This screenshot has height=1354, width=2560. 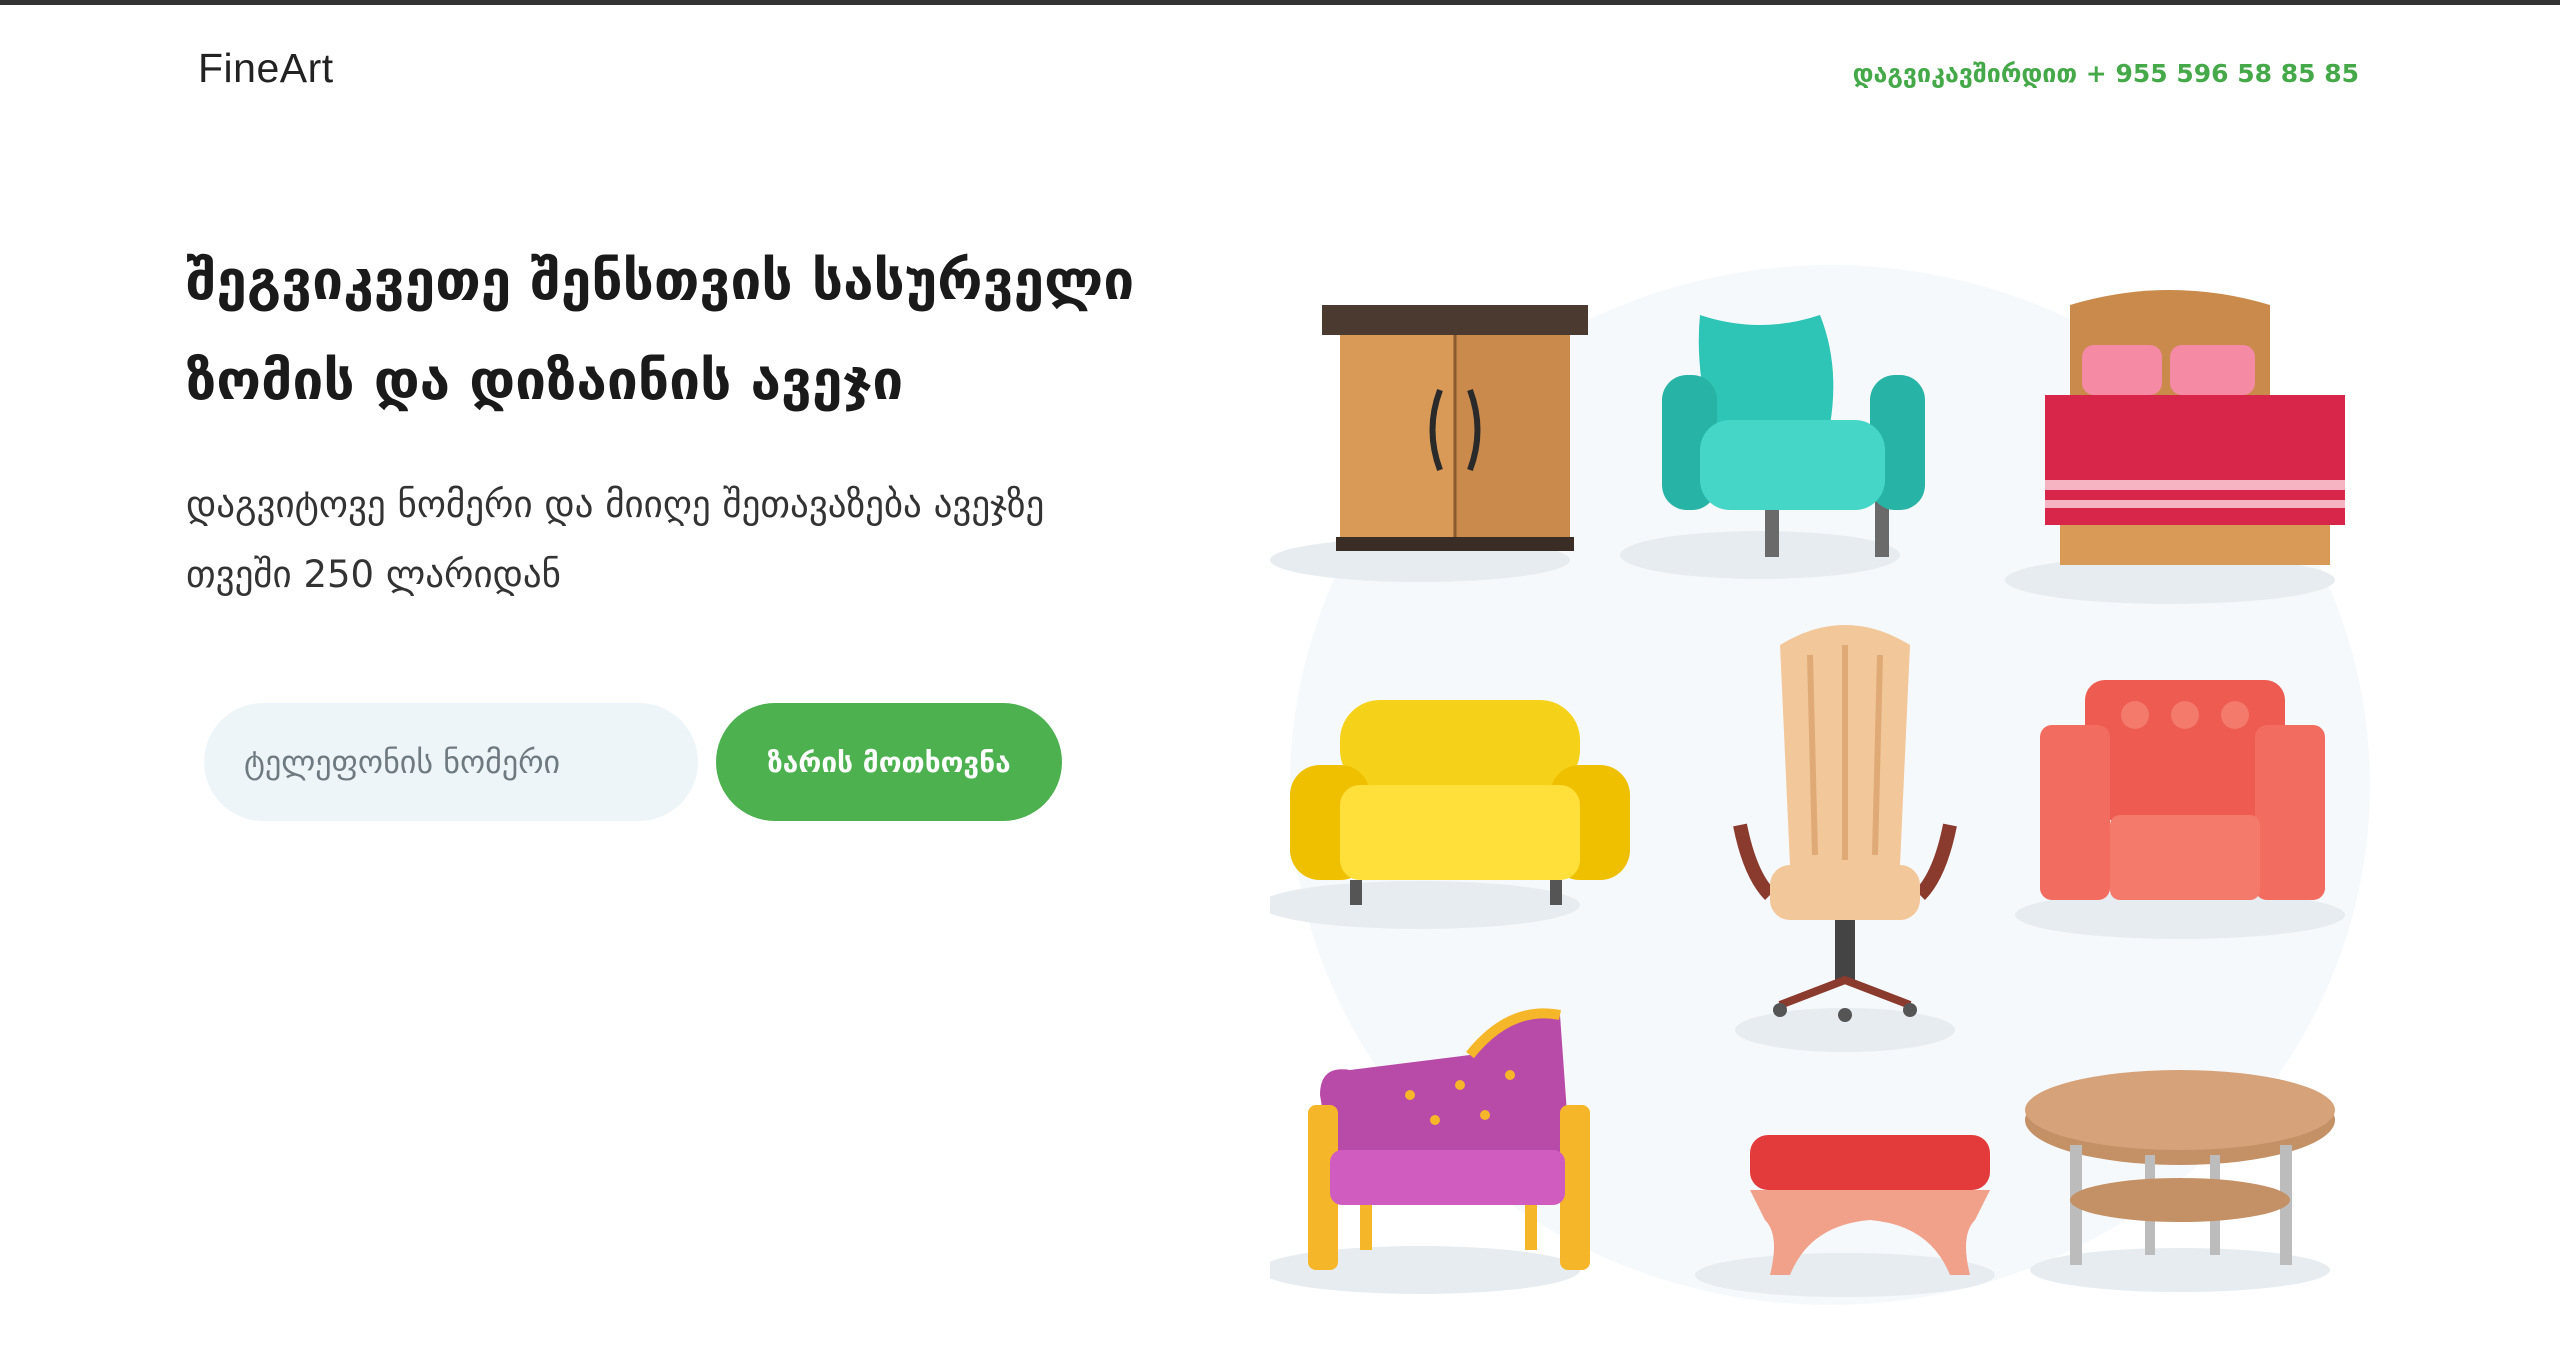 I want to click on phone-input, so click(x=451, y=762).